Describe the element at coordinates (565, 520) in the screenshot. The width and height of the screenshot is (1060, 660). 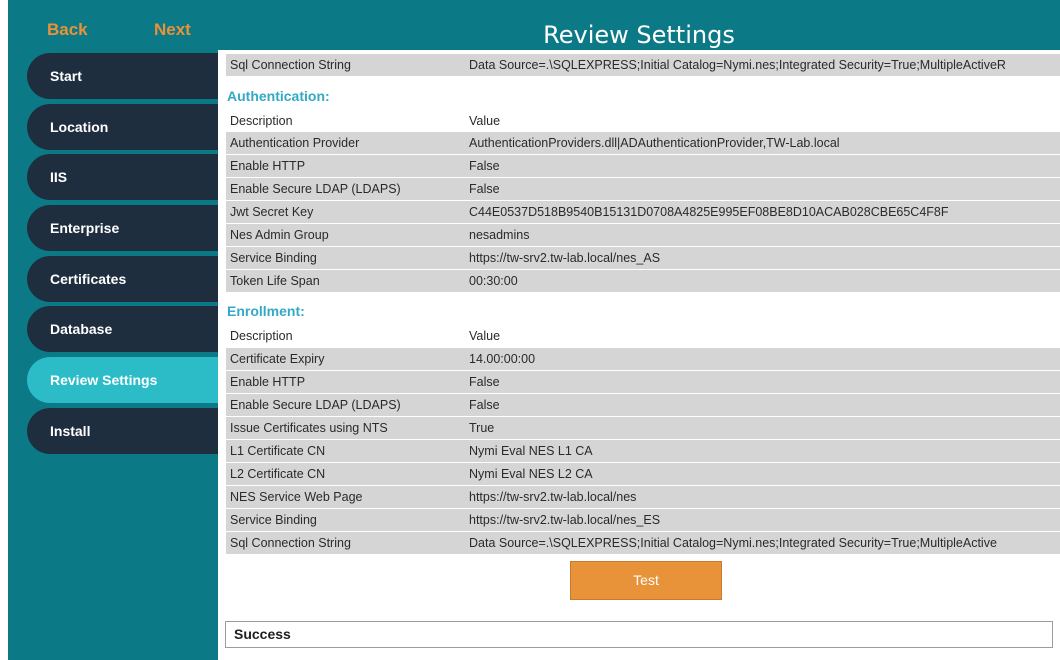
I see `row-value: https://tw-srv2.tw-lab.local/nes_ES` at that location.